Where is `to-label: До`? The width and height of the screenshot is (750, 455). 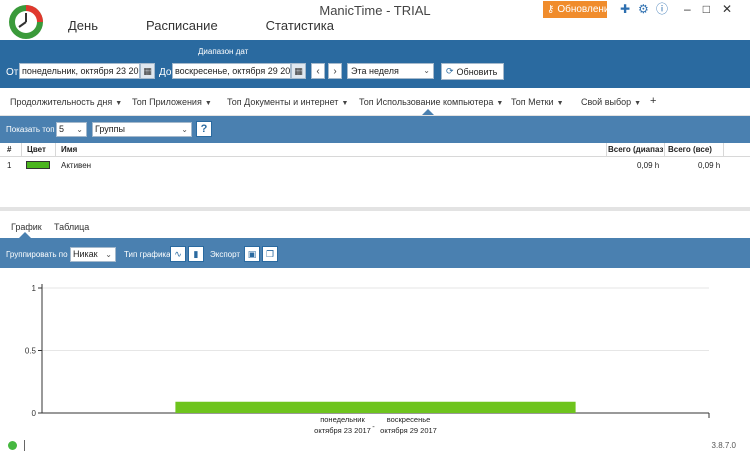 to-label: До is located at coordinates (165, 72).